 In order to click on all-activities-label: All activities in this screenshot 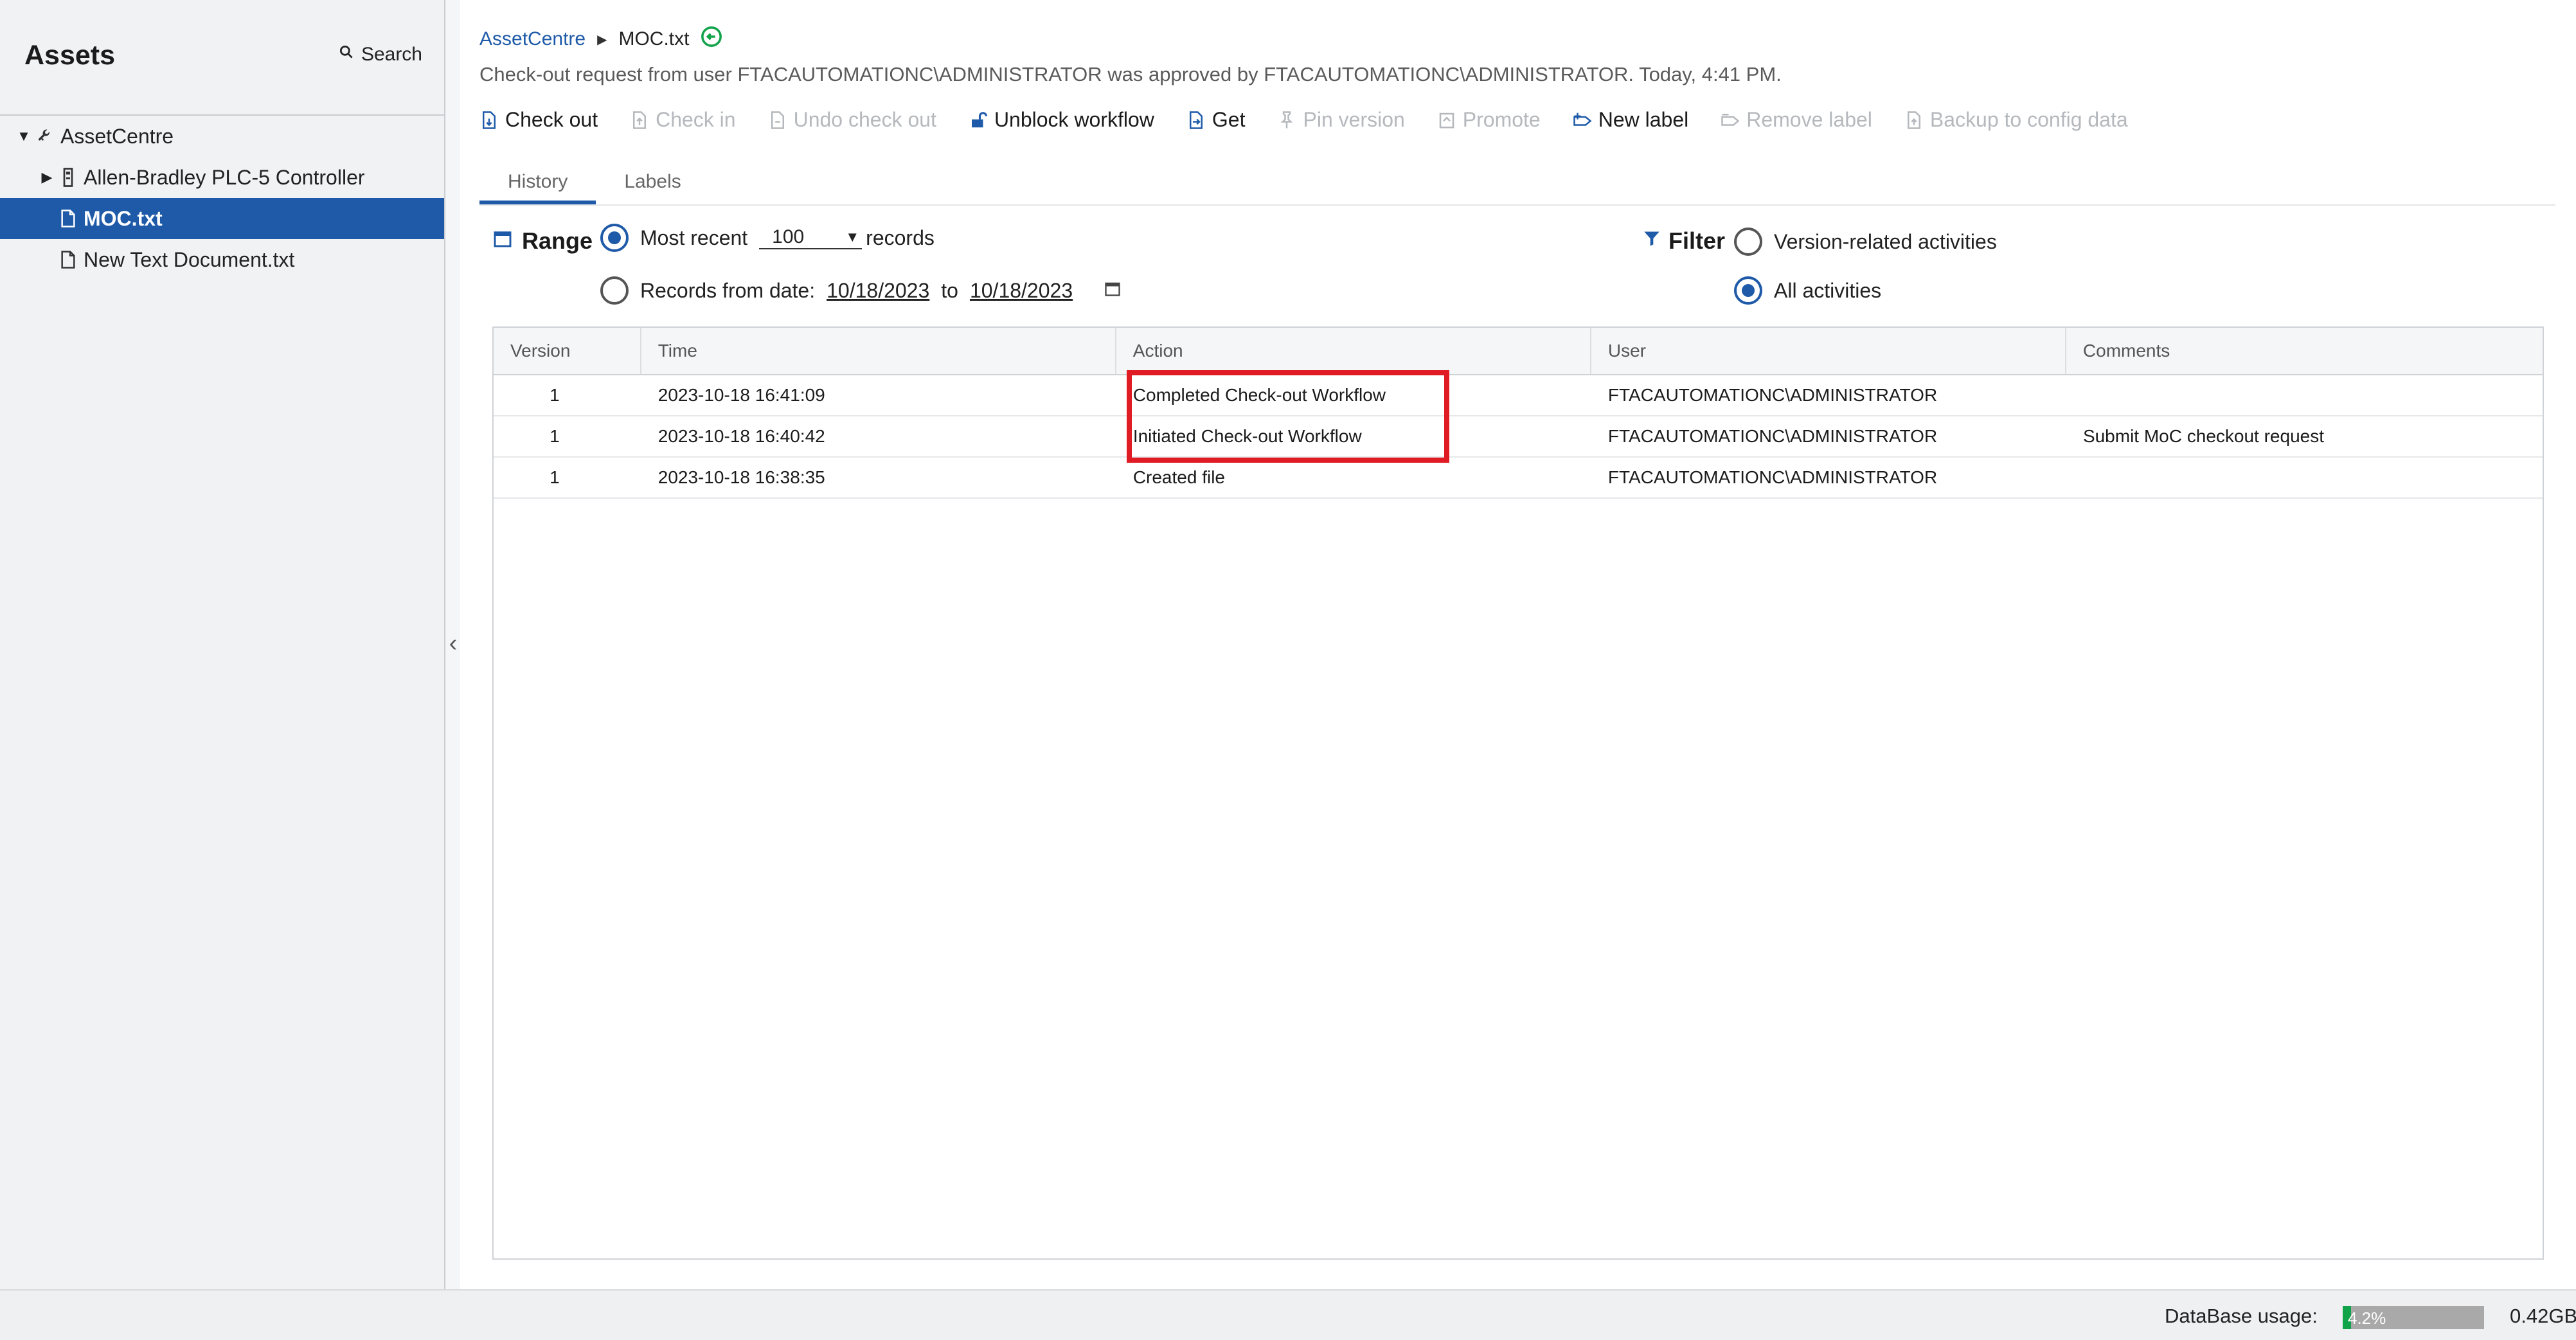, I will do `click(1828, 290)`.